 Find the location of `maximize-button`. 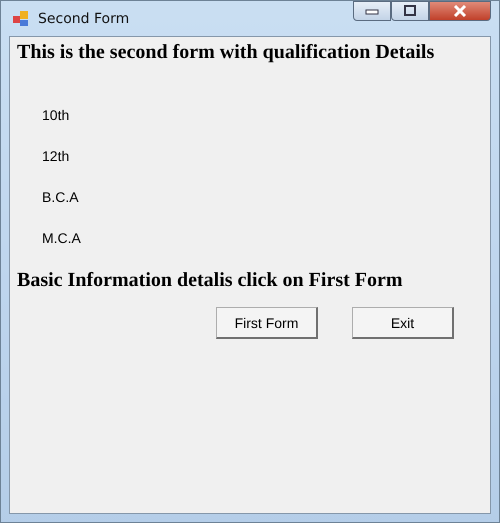

maximize-button is located at coordinates (410, 11).